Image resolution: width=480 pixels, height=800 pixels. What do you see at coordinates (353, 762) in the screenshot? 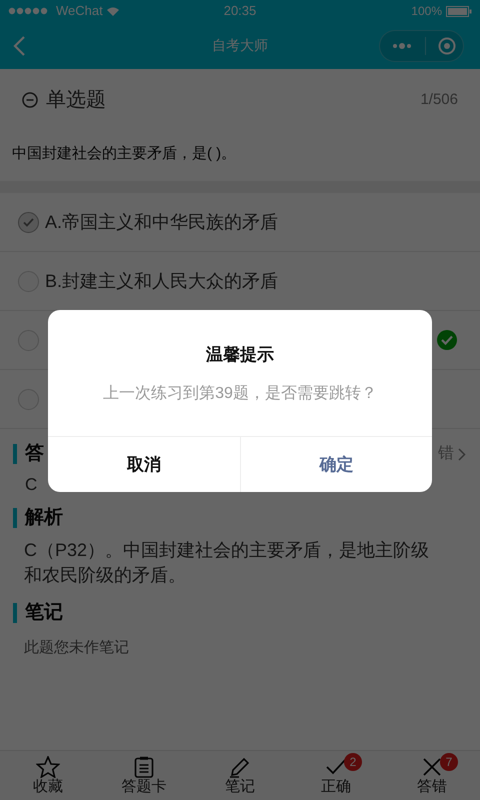
I see `count-badge: 2` at bounding box center [353, 762].